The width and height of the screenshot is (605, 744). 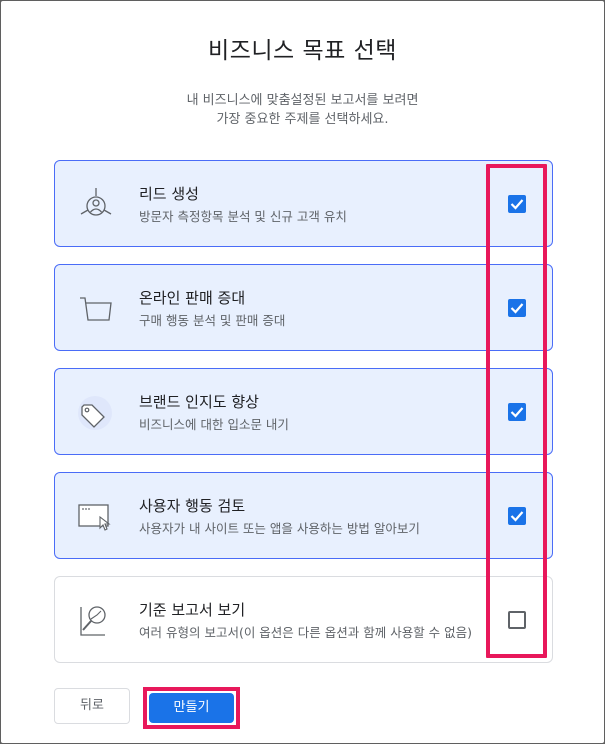 I want to click on option-card-online-sales: 온라인 판매 증대 구매 행동 분석 및 판매 증대, so click(x=303, y=307).